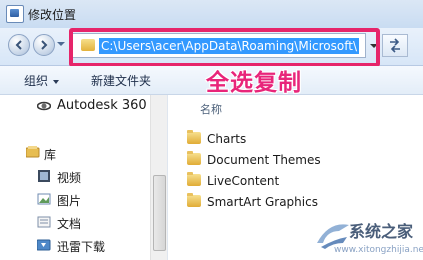 This screenshot has width=423, height=260. Describe the element at coordinates (159, 213) in the screenshot. I see `scrollbar-thumb` at that location.